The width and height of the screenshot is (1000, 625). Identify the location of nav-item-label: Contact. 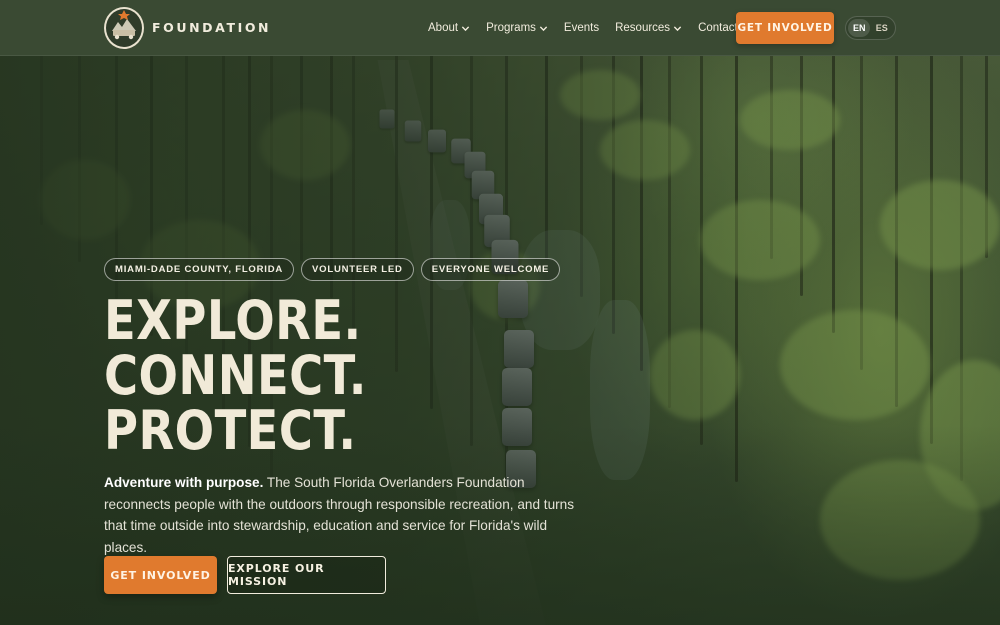
(718, 28).